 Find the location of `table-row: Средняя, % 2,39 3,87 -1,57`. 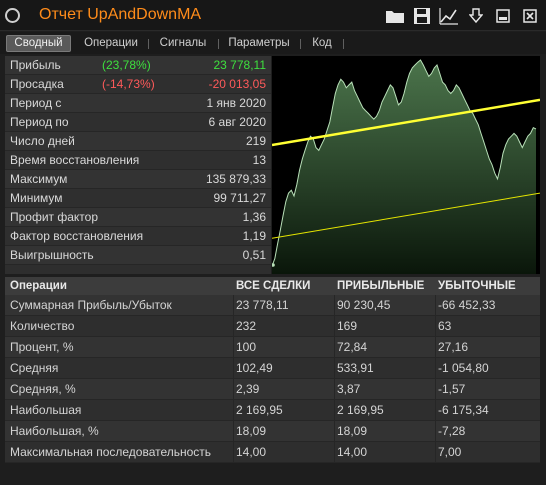

table-row: Средняя, % 2,39 3,87 -1,57 is located at coordinates (272, 389).